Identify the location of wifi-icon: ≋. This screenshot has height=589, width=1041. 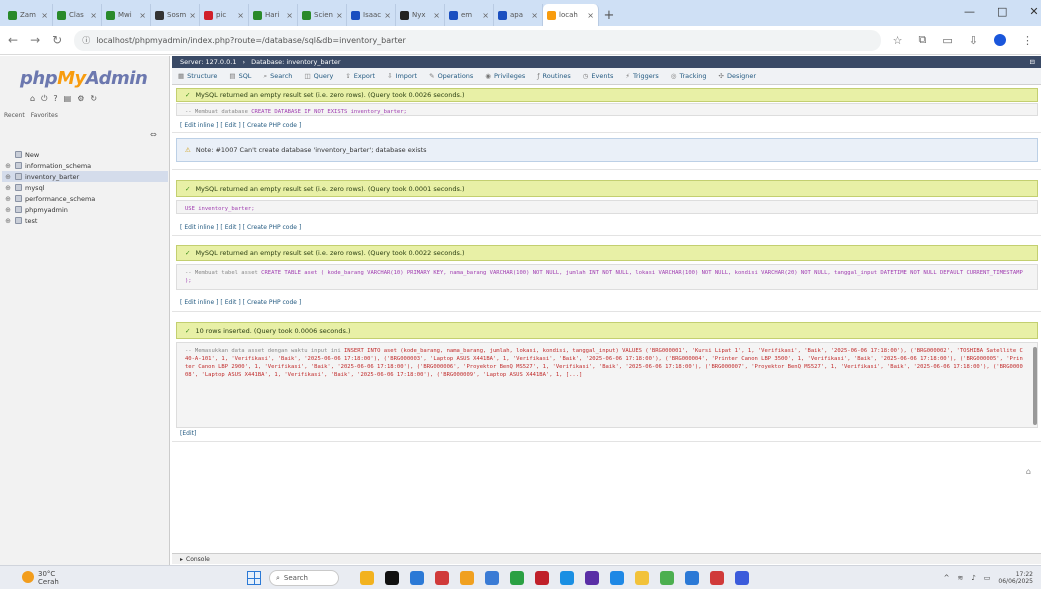
(960, 578).